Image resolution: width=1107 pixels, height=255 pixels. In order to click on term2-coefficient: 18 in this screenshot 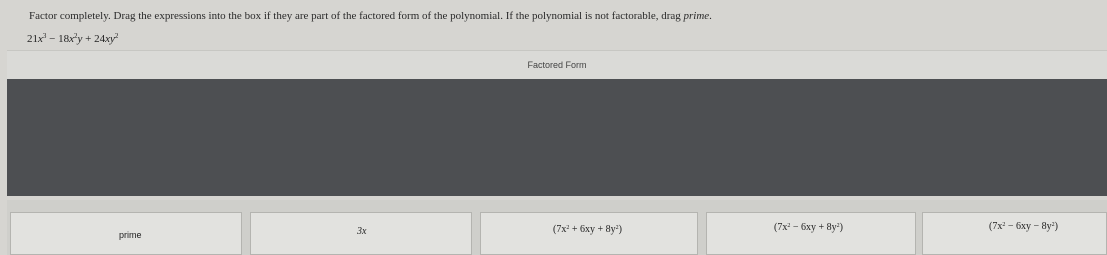, I will do `click(64, 39)`.